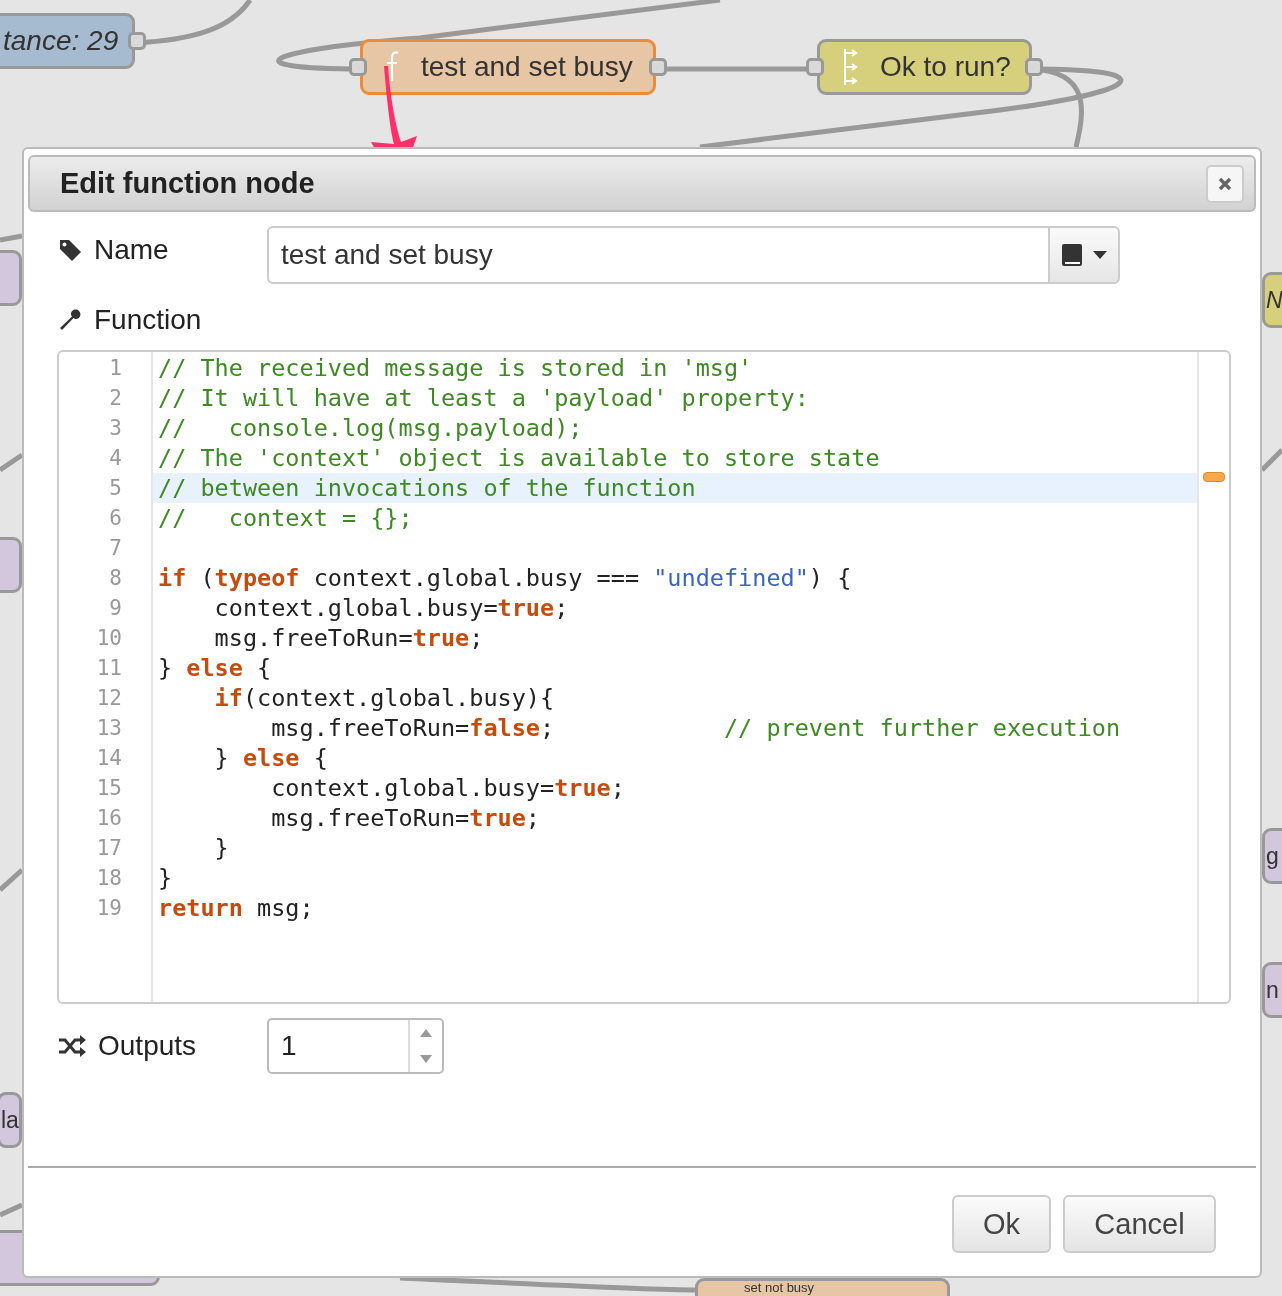 This screenshot has height=1296, width=1282. I want to click on cancel-button: Cancel, so click(1139, 1224).